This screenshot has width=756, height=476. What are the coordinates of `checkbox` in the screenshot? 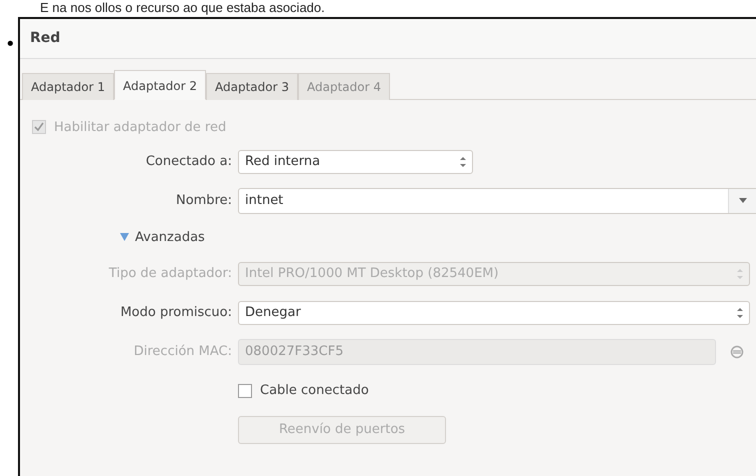 It's located at (245, 391).